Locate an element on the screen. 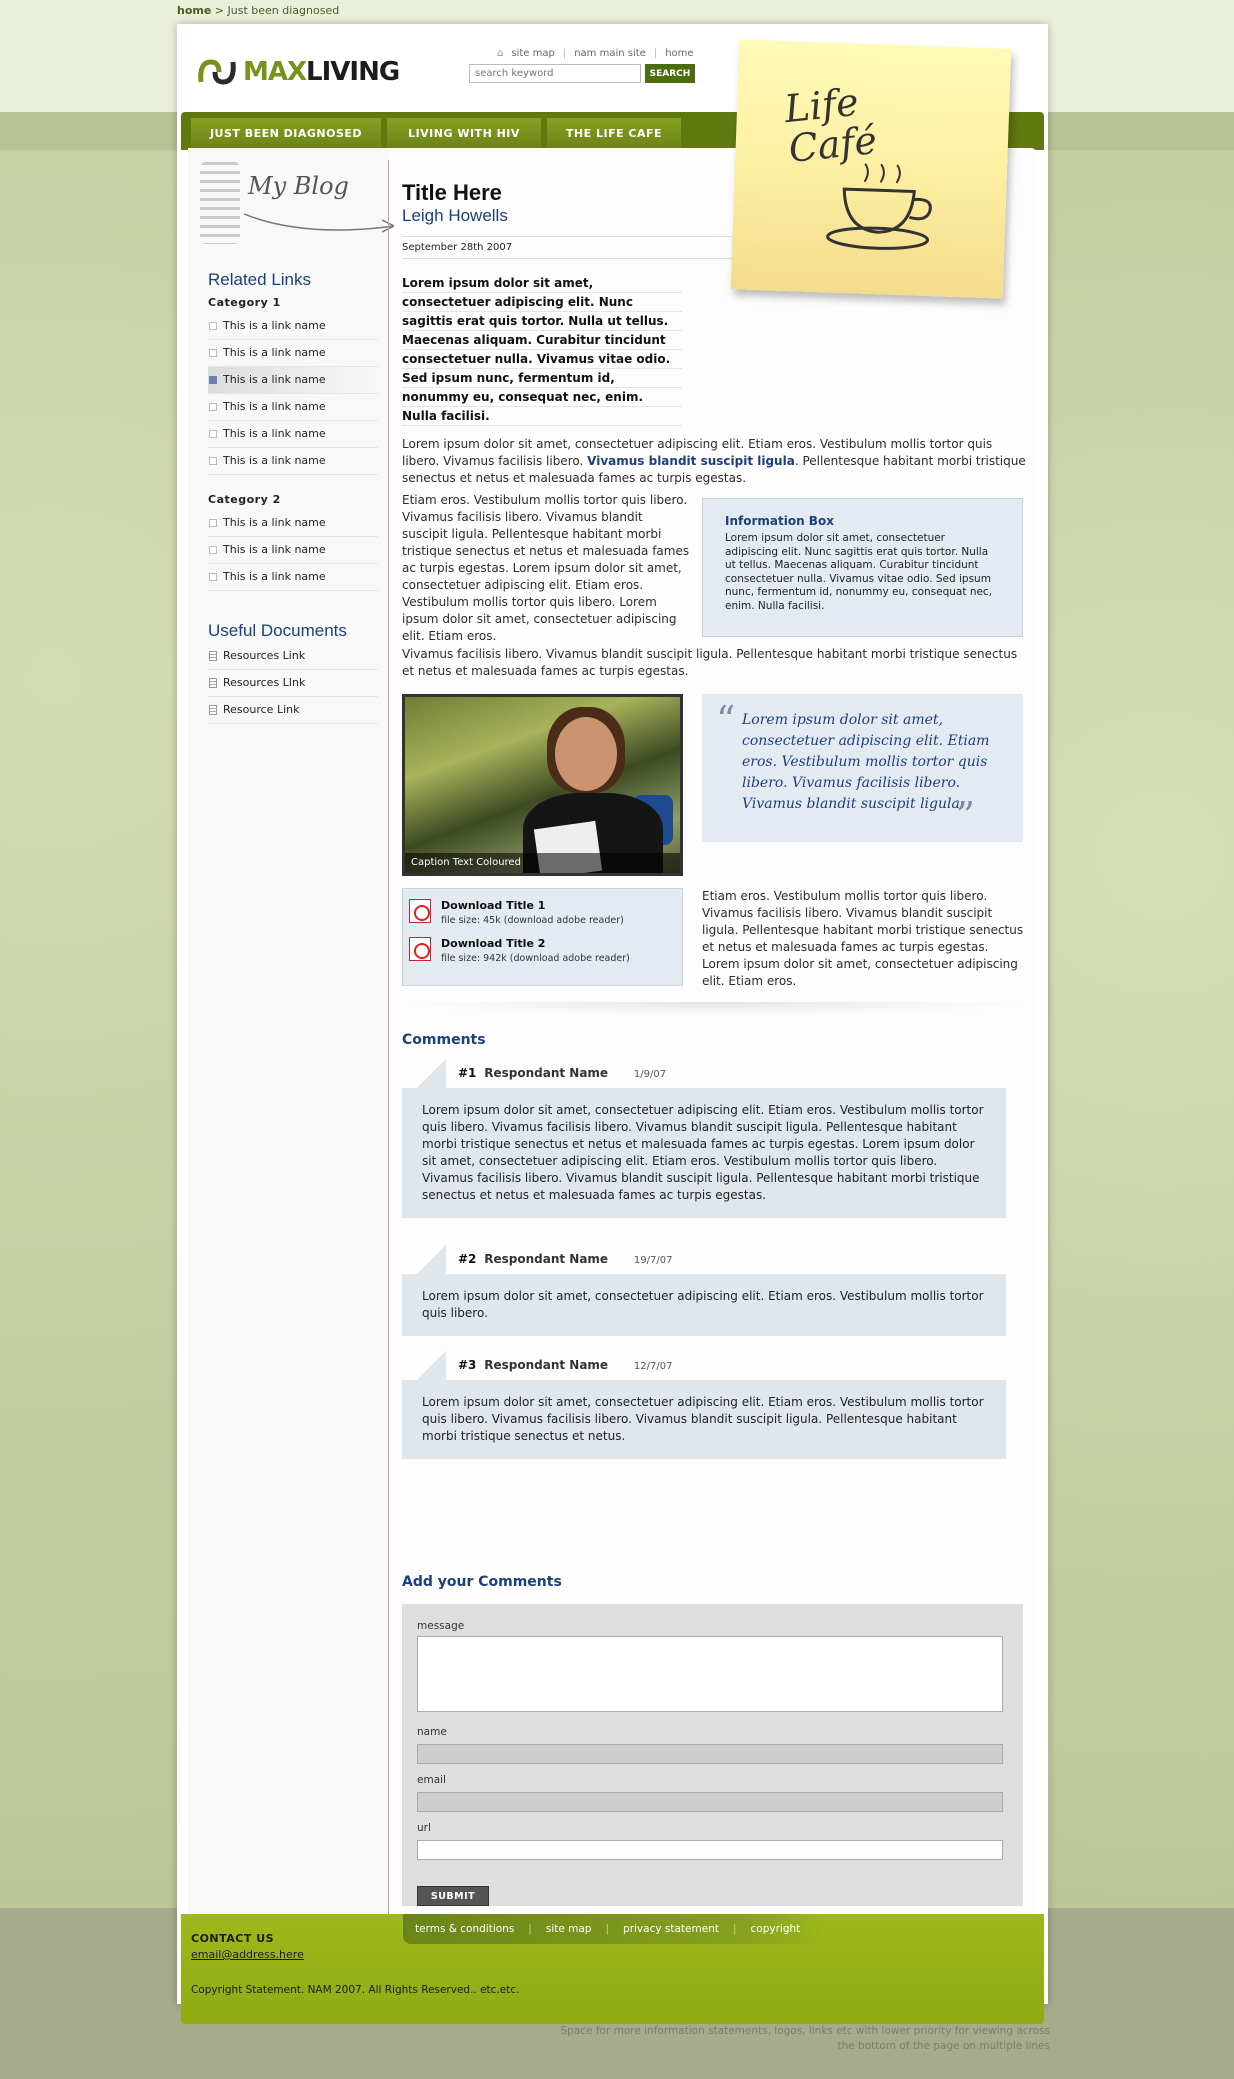 This screenshot has width=1234, height=2079. article-author: Leigh Howells is located at coordinates (455, 216).